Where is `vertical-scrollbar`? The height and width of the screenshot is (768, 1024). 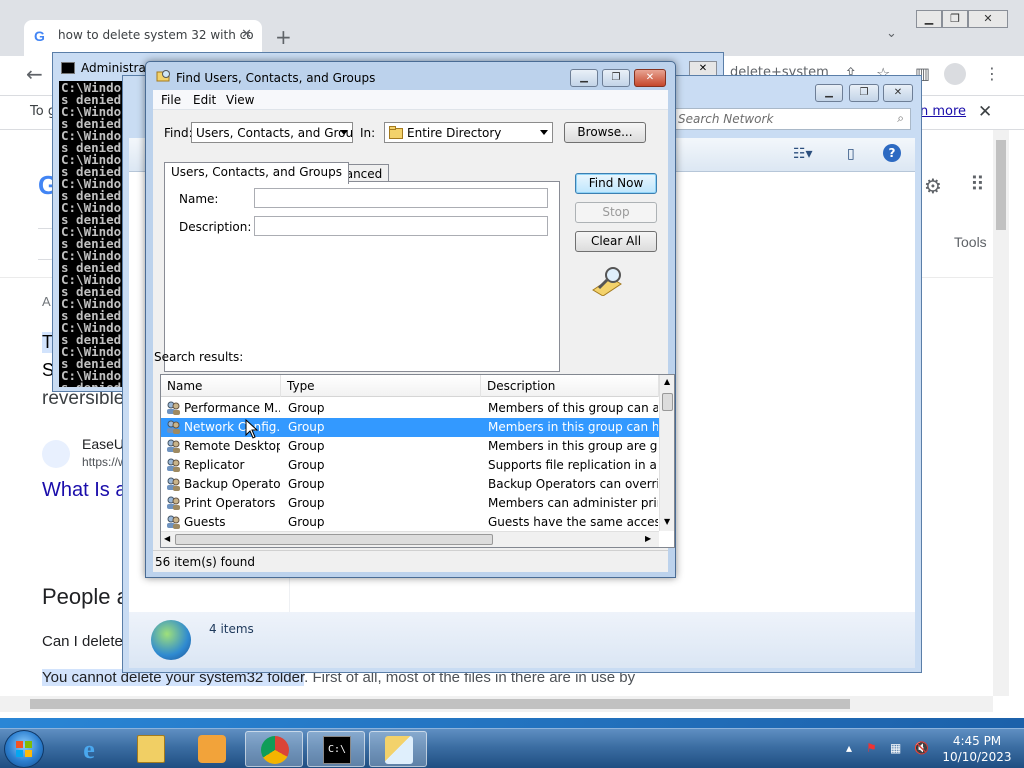
vertical-scrollbar is located at coordinates (1001, 413).